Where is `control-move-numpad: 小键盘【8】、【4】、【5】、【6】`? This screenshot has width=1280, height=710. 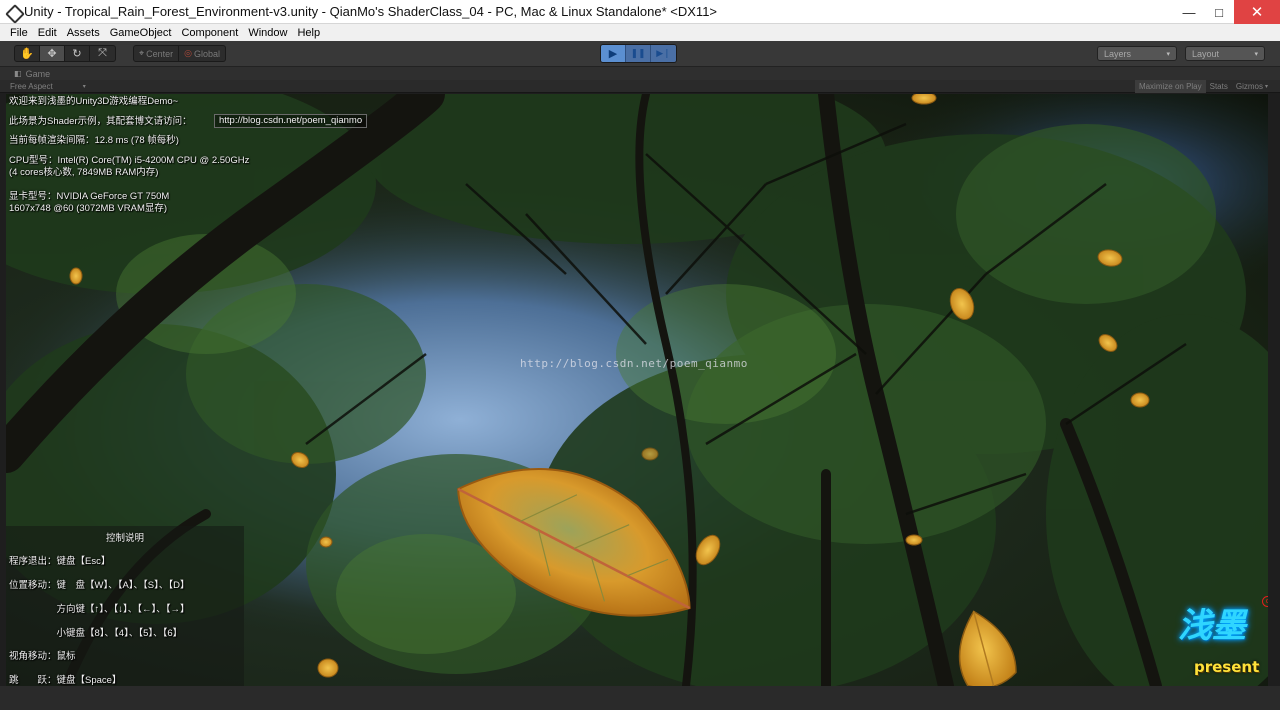
control-move-numpad: 小键盘【8】、【4】、【5】、【6】 is located at coordinates (96, 633).